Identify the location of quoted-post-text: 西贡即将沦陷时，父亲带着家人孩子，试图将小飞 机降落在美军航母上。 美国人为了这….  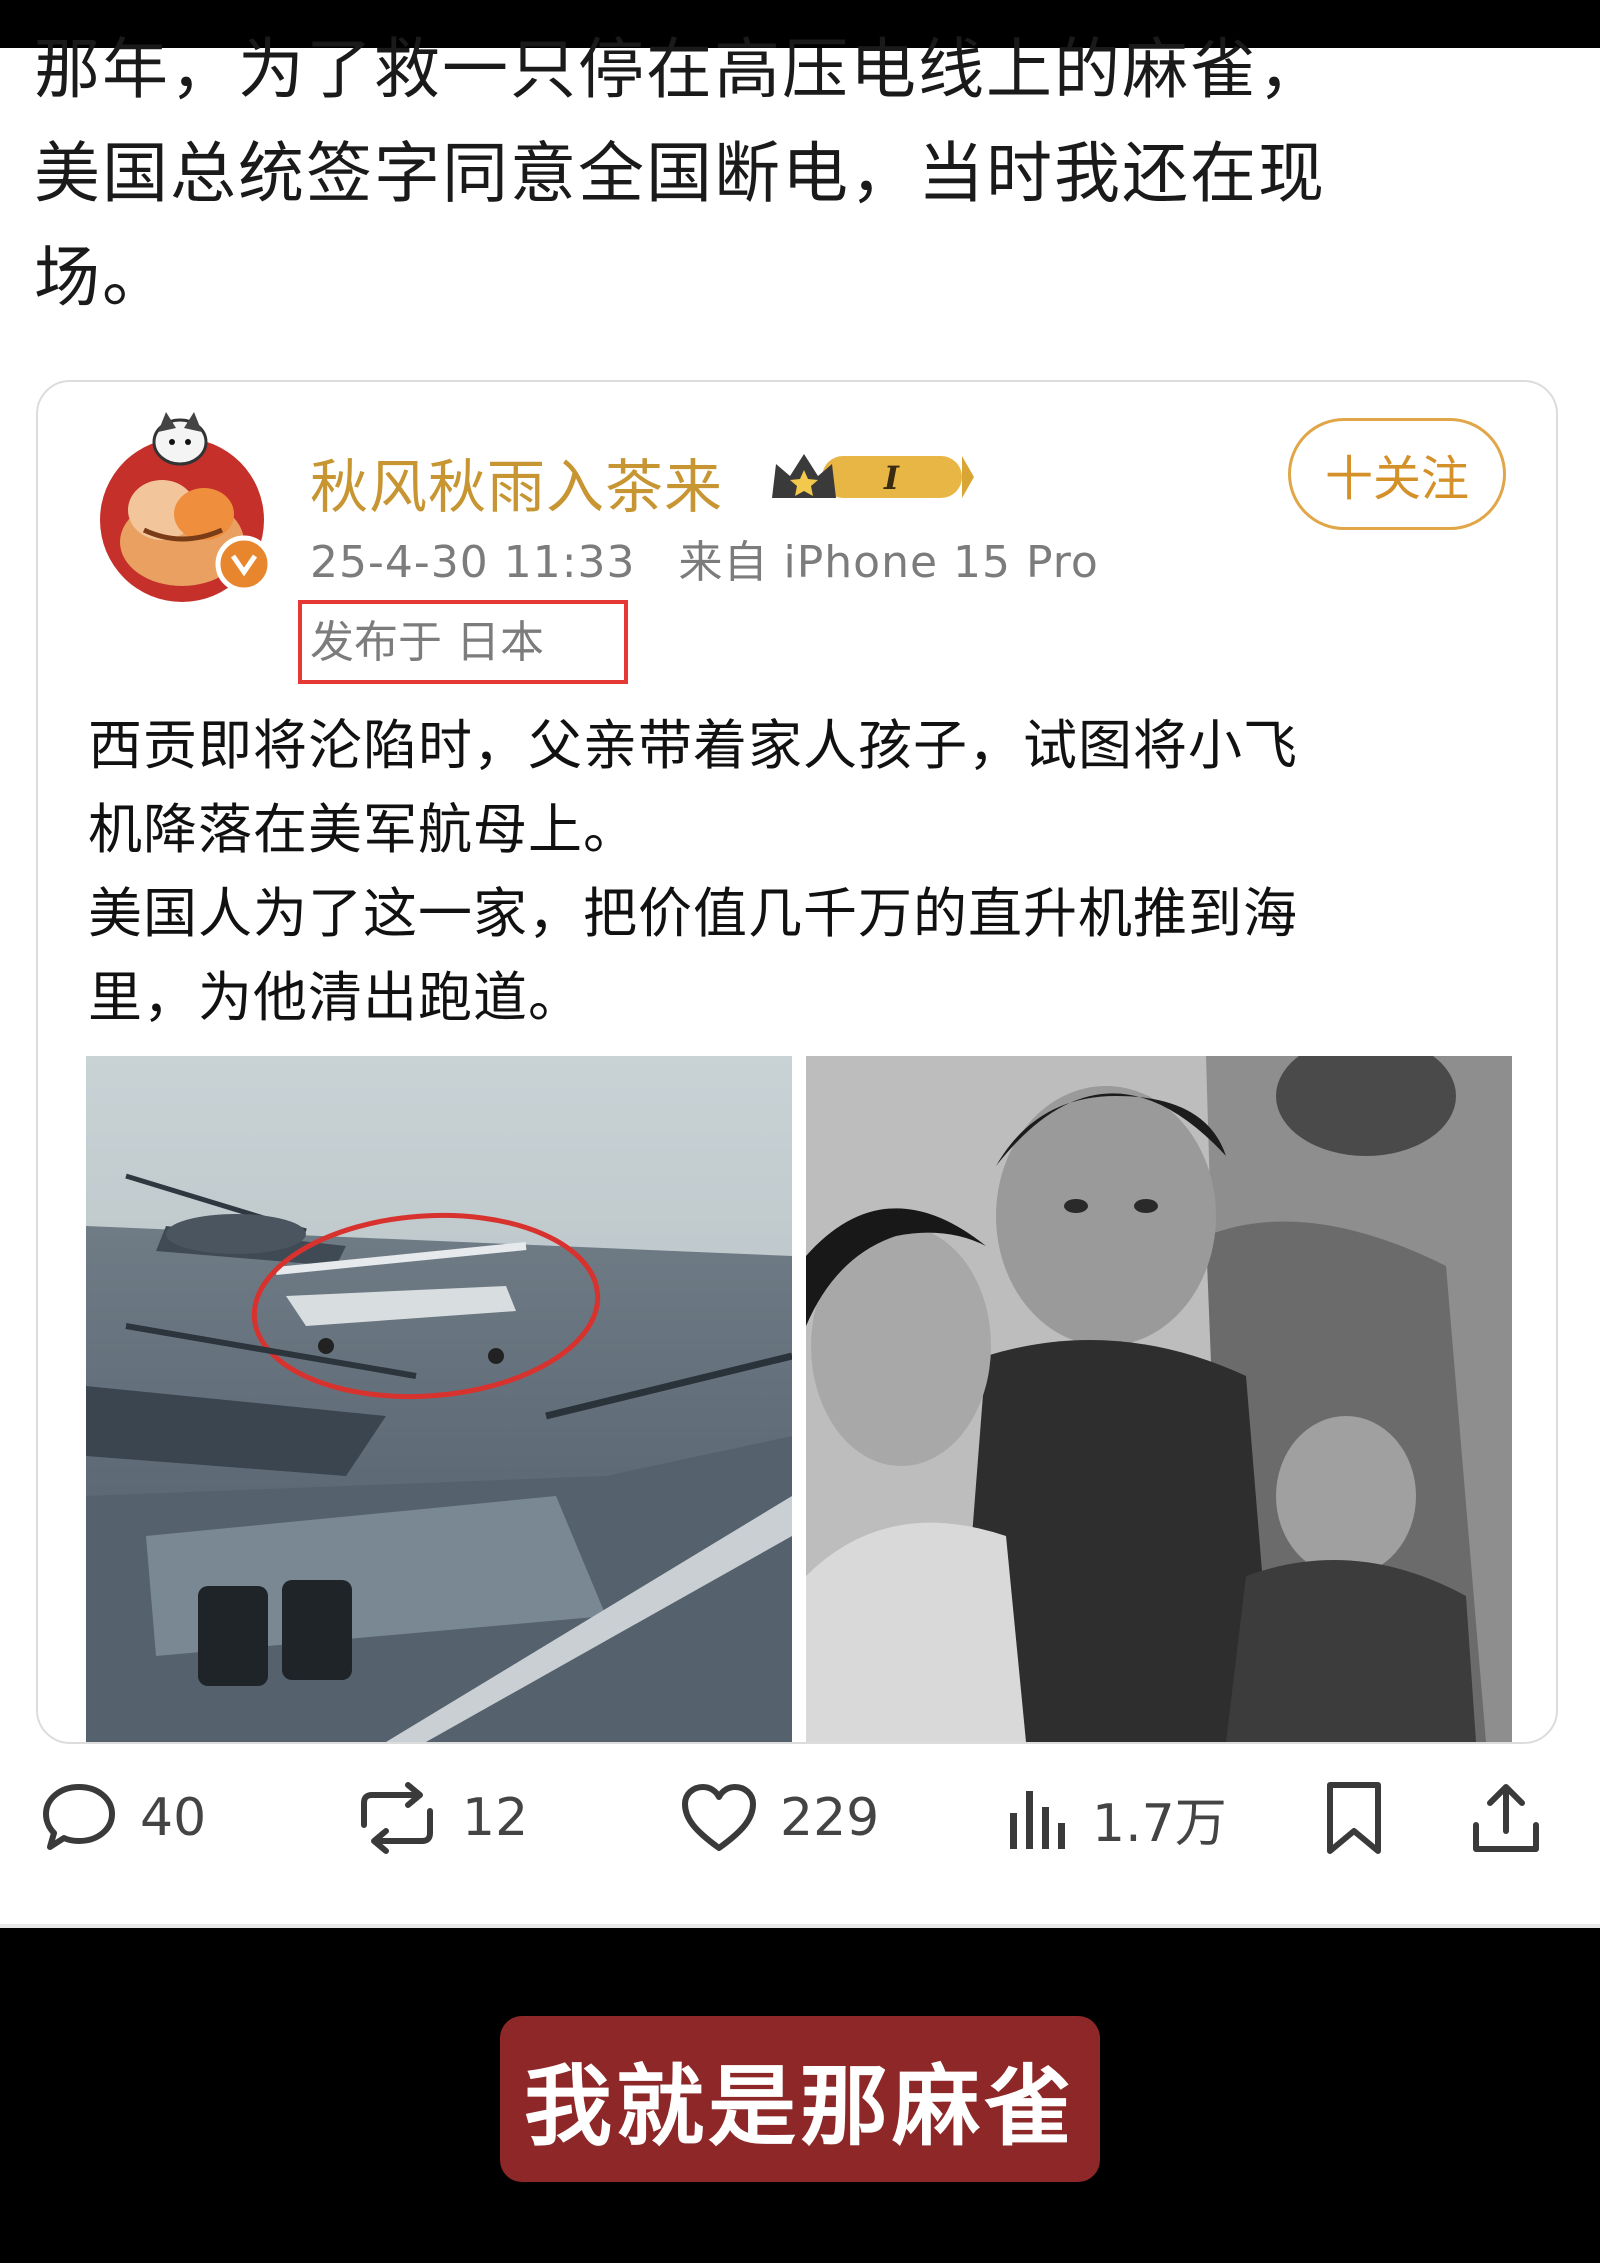
(813, 872).